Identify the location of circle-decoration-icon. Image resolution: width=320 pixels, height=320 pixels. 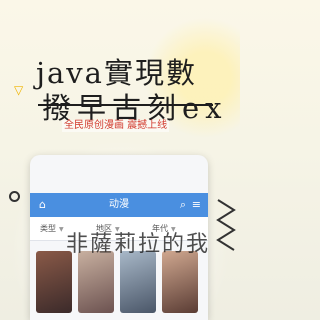
(14, 196).